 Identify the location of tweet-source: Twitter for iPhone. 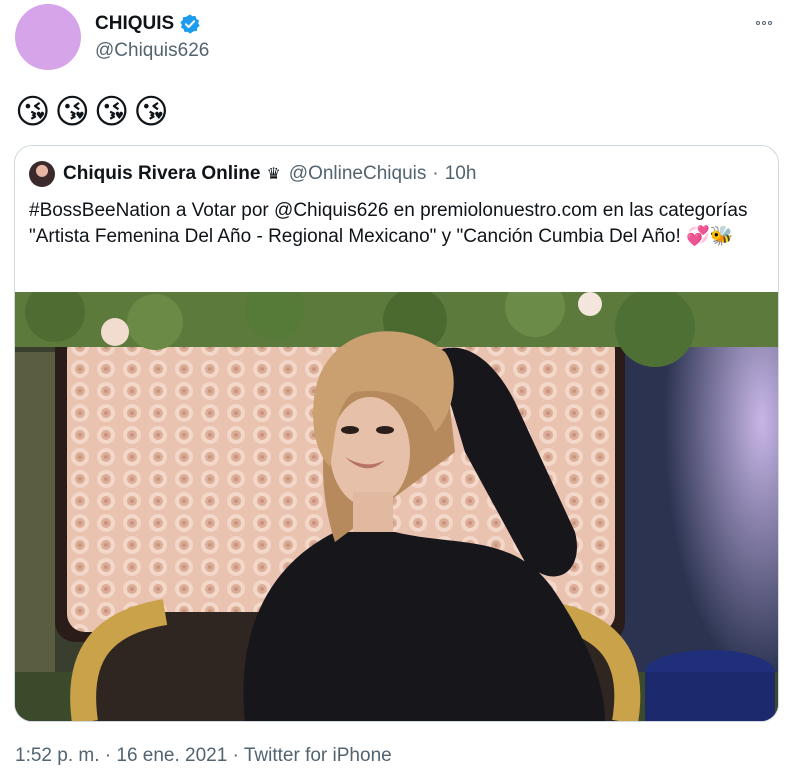
(318, 755).